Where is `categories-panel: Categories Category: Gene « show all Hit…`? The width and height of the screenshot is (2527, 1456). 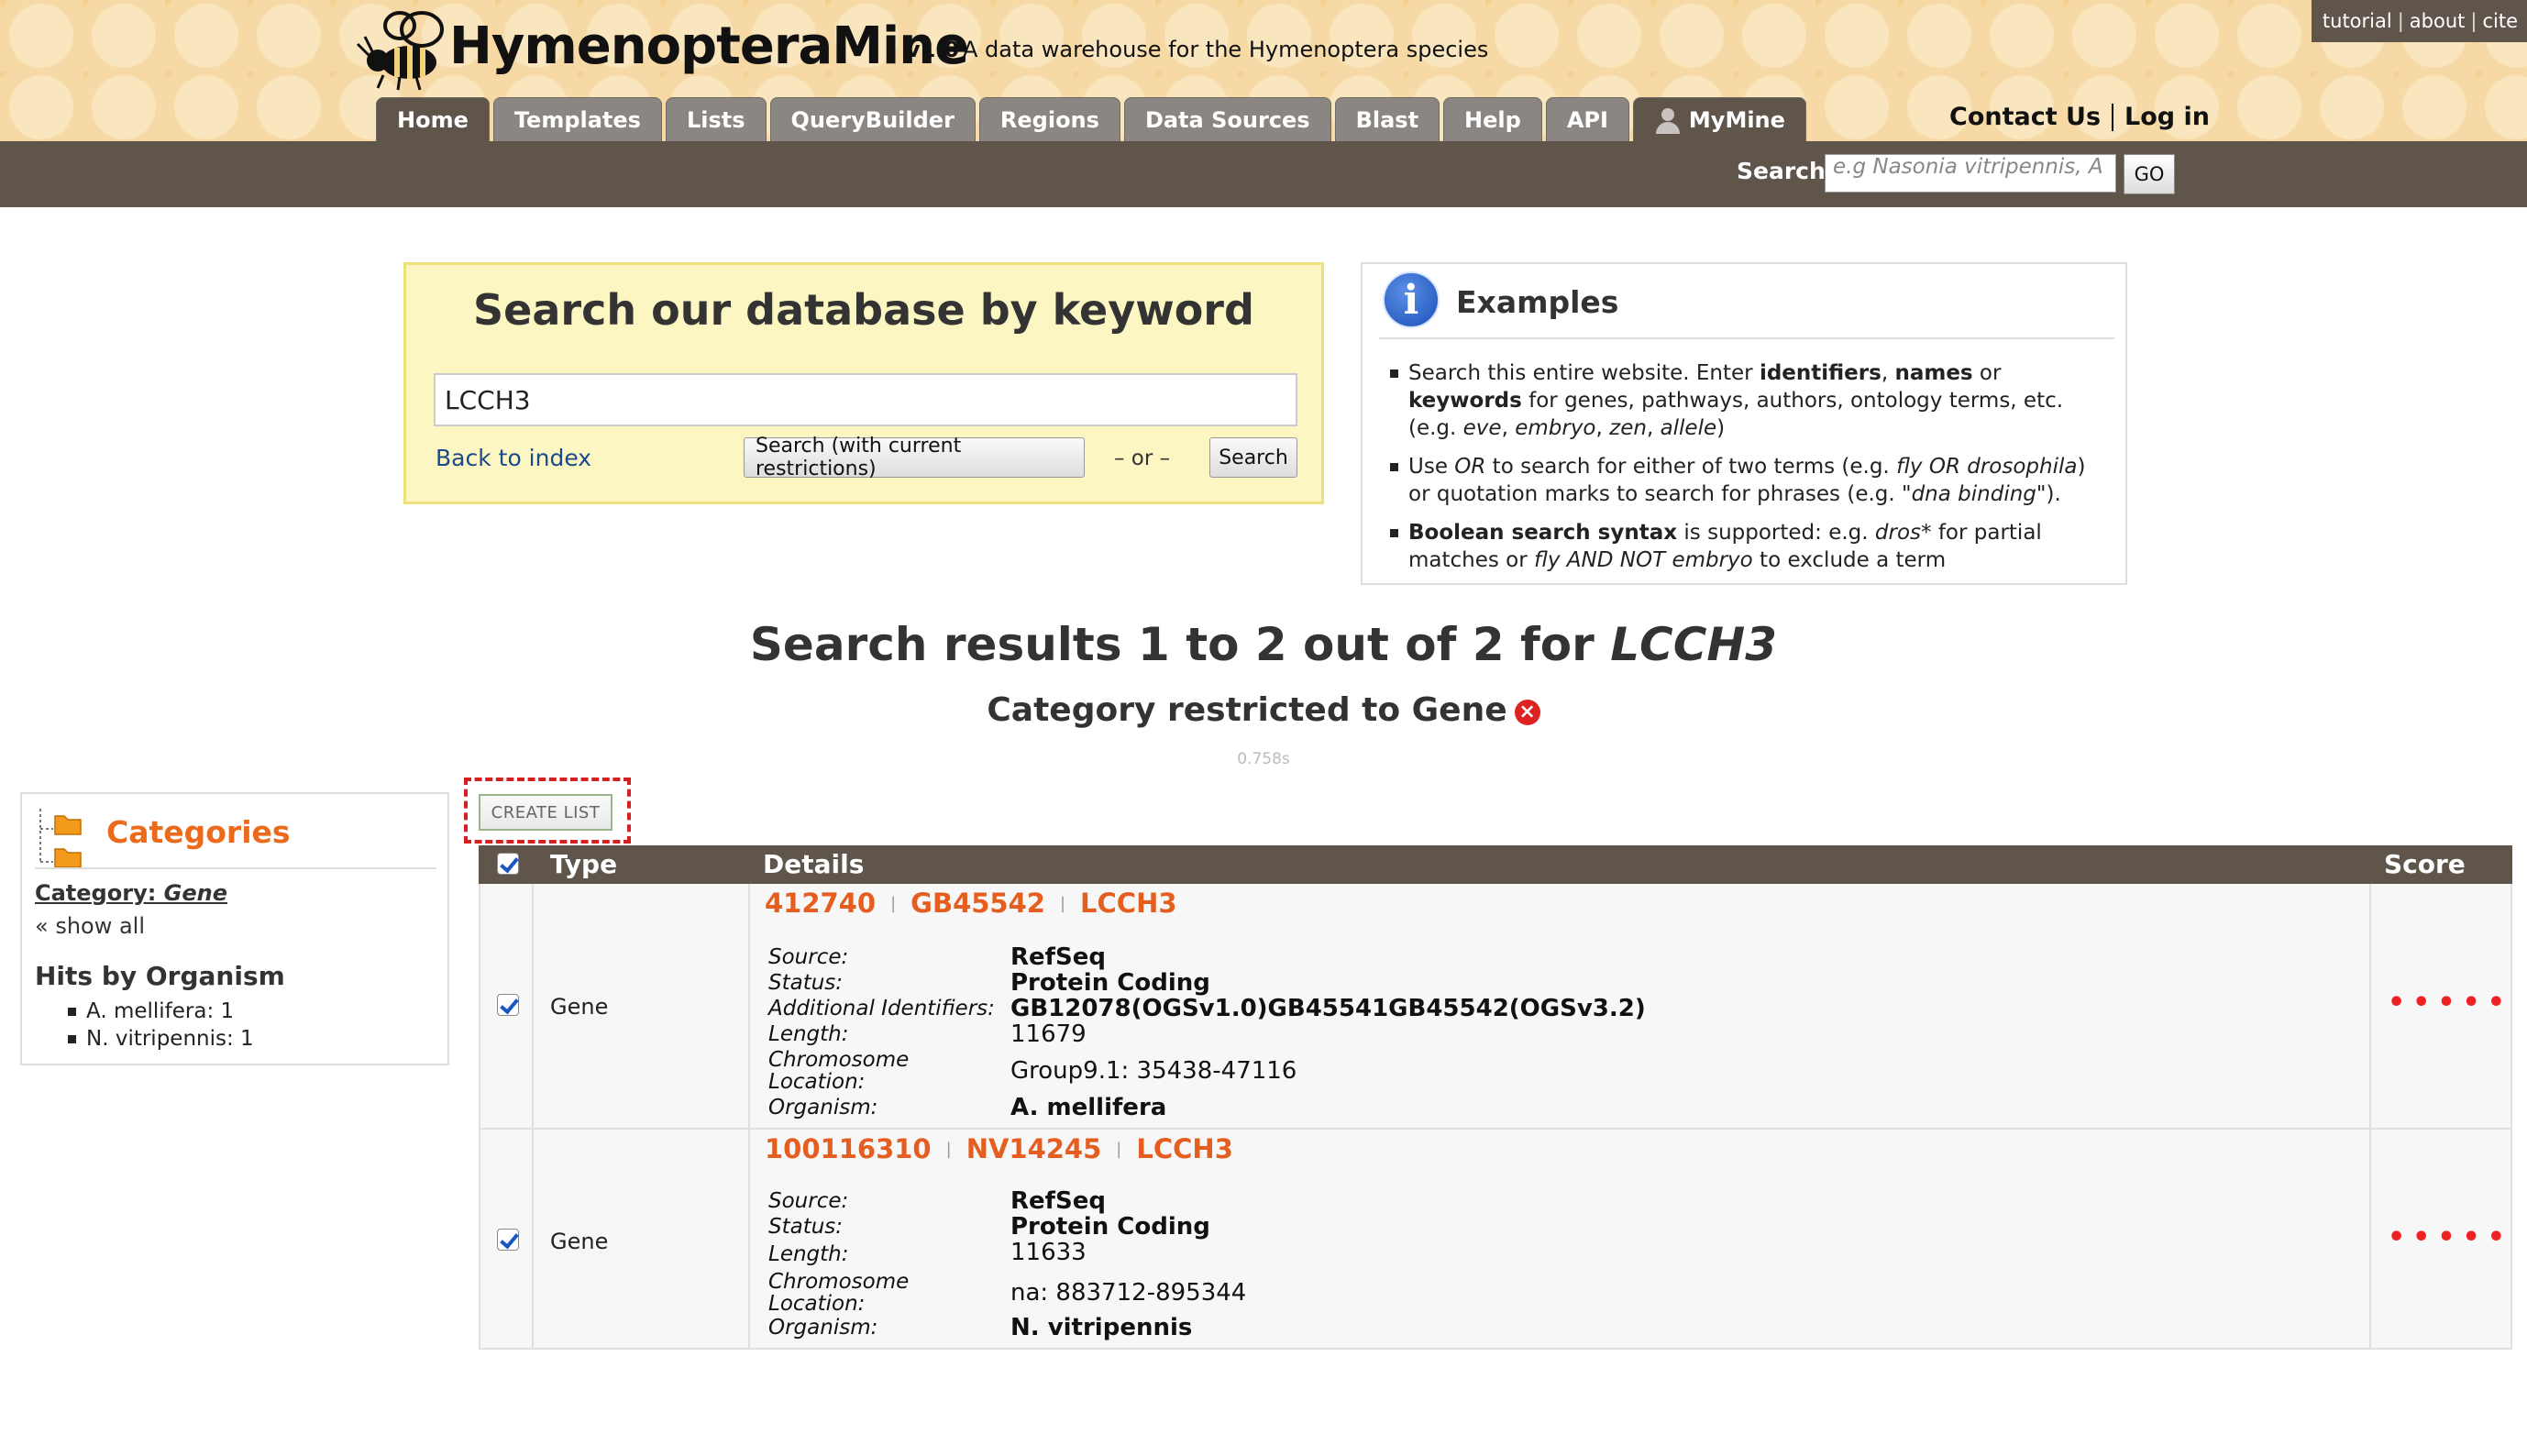 categories-panel: Categories Category: Gene « show all Hit… is located at coordinates (234, 928).